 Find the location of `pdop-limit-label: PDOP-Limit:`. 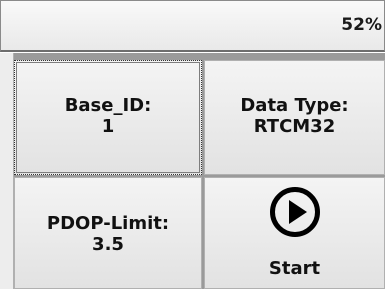

pdop-limit-label: PDOP-Limit: is located at coordinates (108, 223).